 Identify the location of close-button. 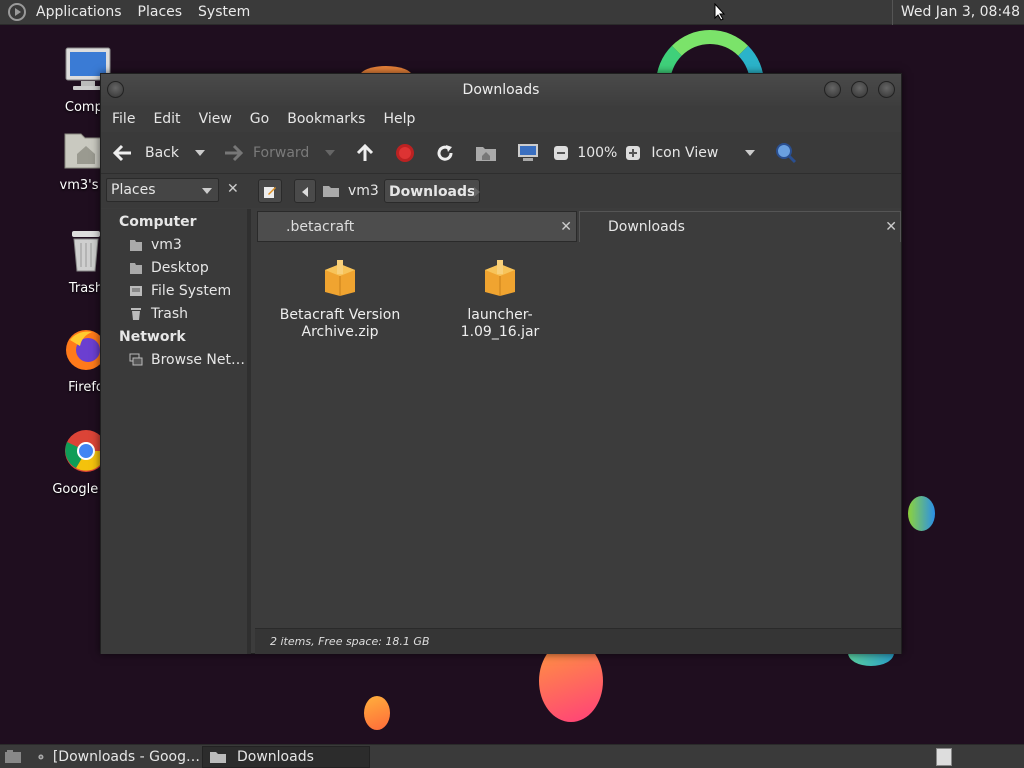
(886, 89).